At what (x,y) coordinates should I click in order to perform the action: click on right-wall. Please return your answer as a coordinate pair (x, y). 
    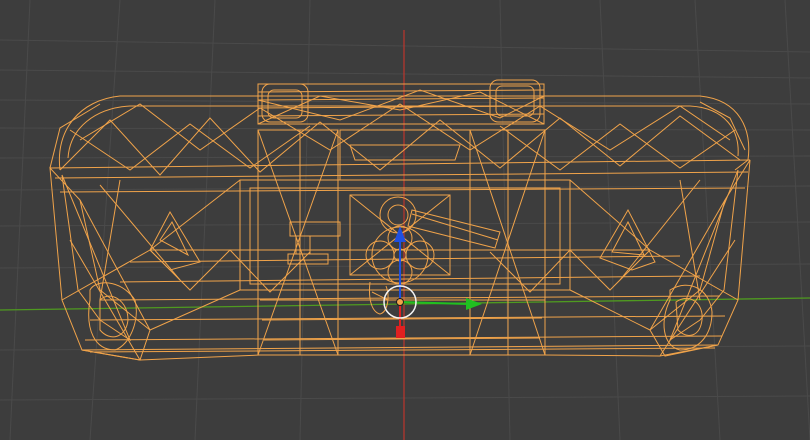
    Looking at the image, I should click on (675, 258).